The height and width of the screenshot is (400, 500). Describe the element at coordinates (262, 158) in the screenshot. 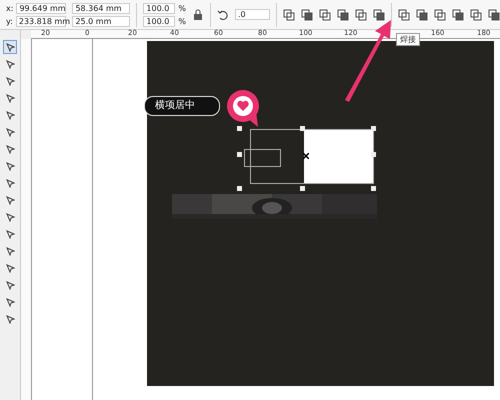

I see `small-rectangle` at that location.